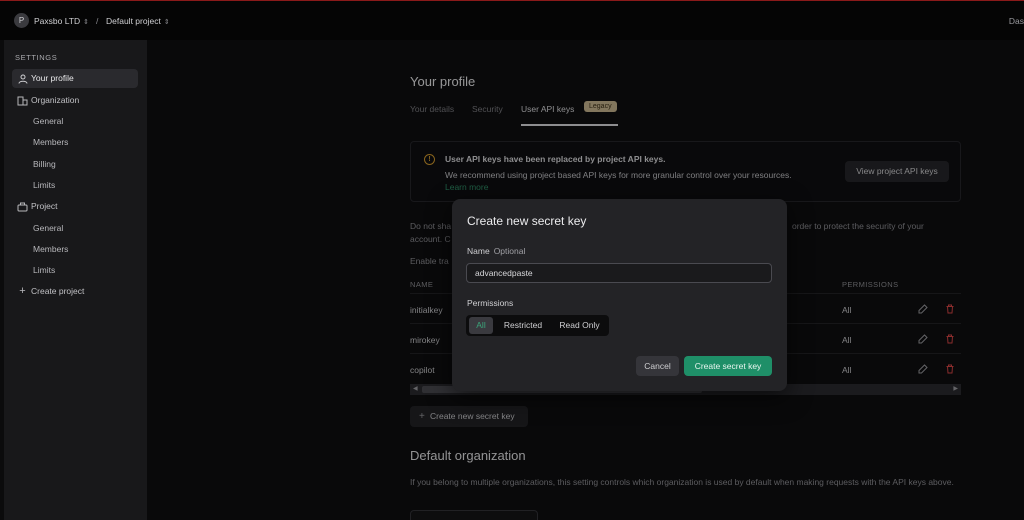  What do you see at coordinates (48, 121) in the screenshot?
I see `sidebar-item-org-general: General` at bounding box center [48, 121].